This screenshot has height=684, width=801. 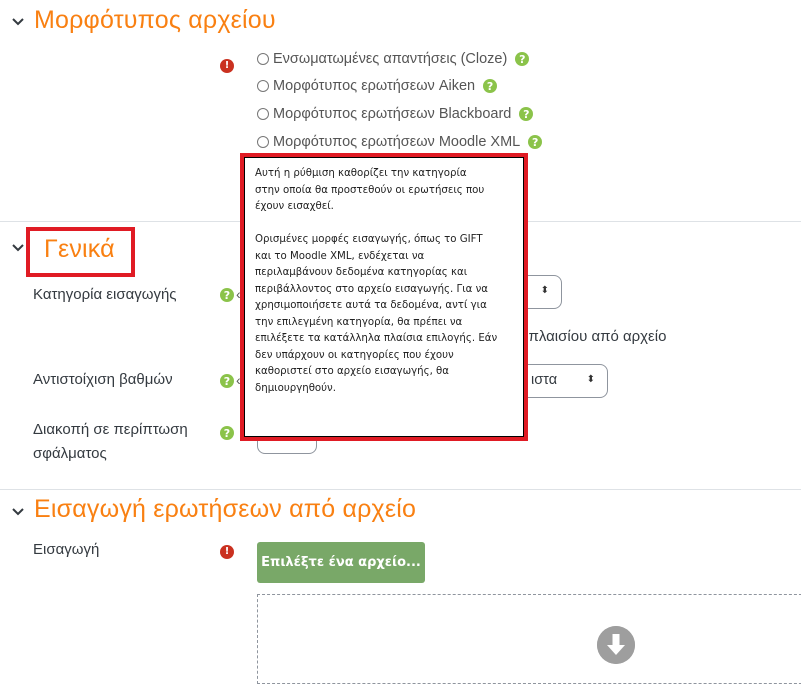 I want to click on collapse-file-format-toggle, so click(x=18, y=22).